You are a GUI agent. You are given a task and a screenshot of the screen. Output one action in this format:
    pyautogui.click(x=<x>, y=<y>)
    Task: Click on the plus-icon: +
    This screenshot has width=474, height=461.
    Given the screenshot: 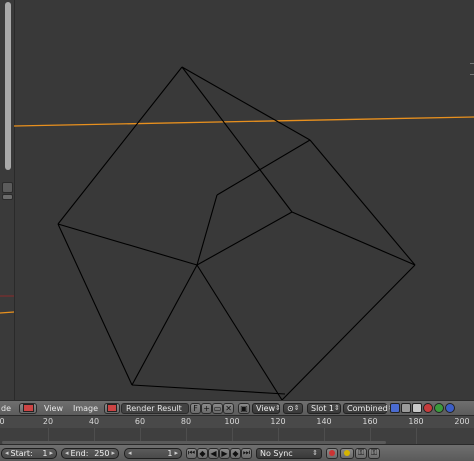 What is the action you would take?
    pyautogui.click(x=206, y=408)
    